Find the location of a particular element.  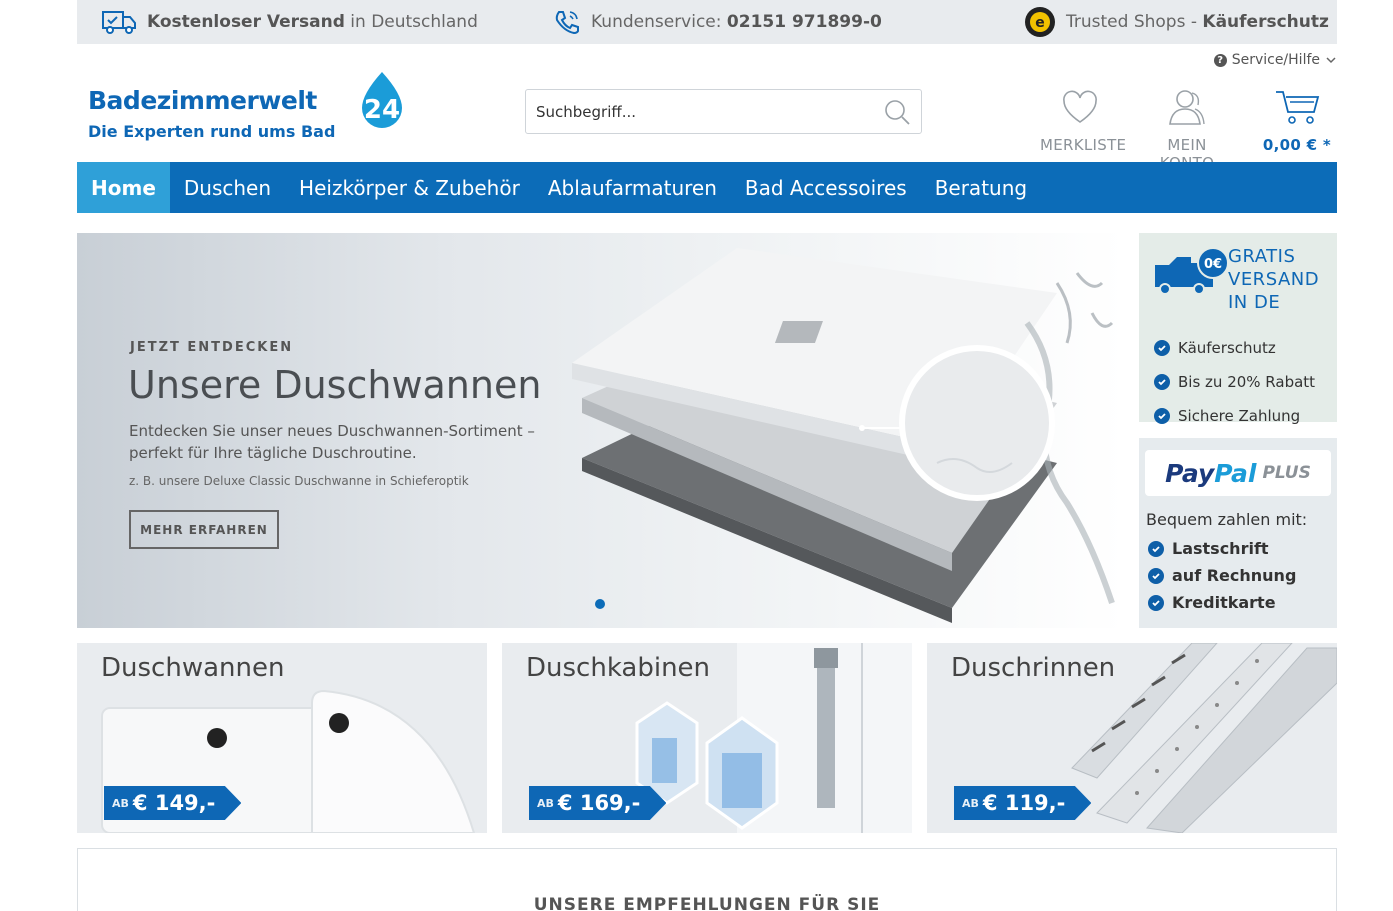

nav-item-heizkoerper: Heizkörper & Zubehör is located at coordinates (409, 187).